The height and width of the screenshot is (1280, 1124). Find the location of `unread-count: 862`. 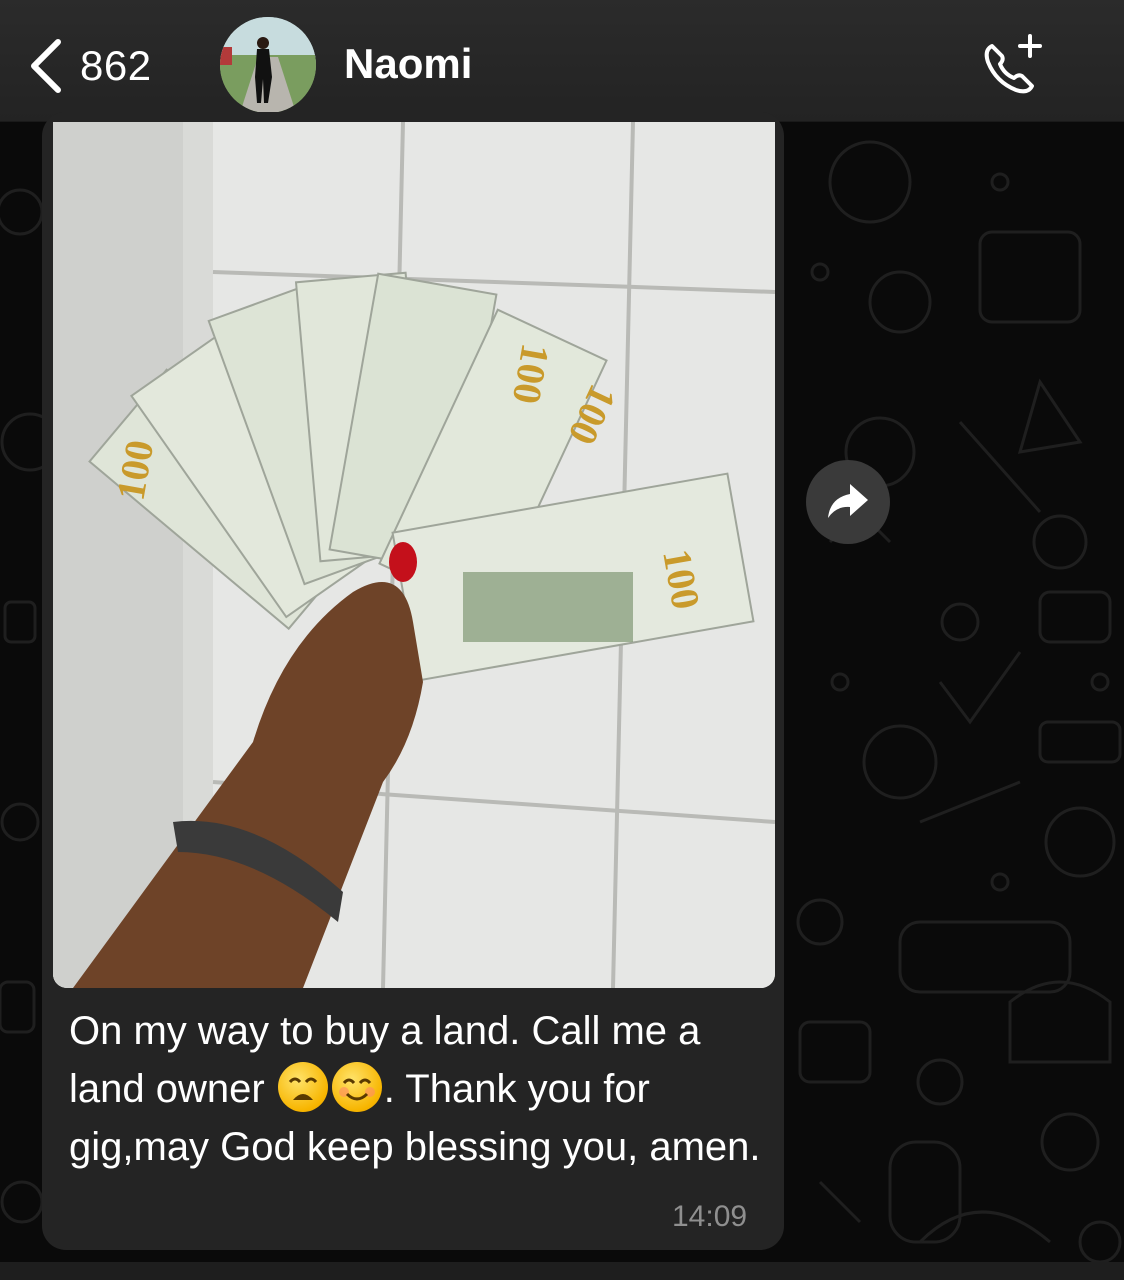

unread-count: 862 is located at coordinates (116, 65).